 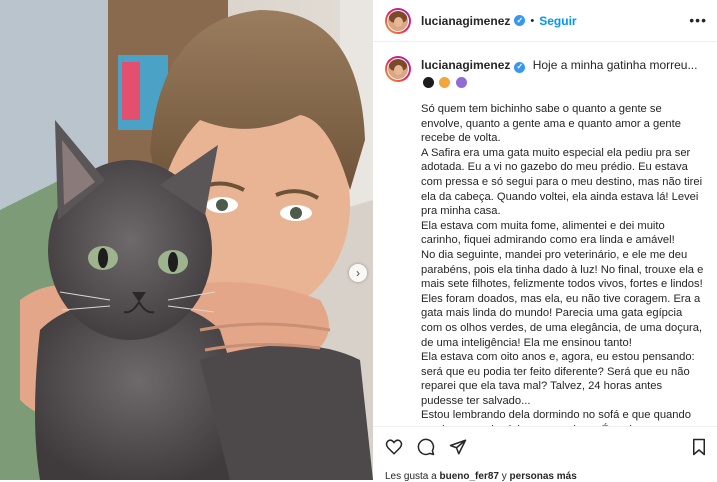 I want to click on chevron-right-icon: ›, so click(x=358, y=273).